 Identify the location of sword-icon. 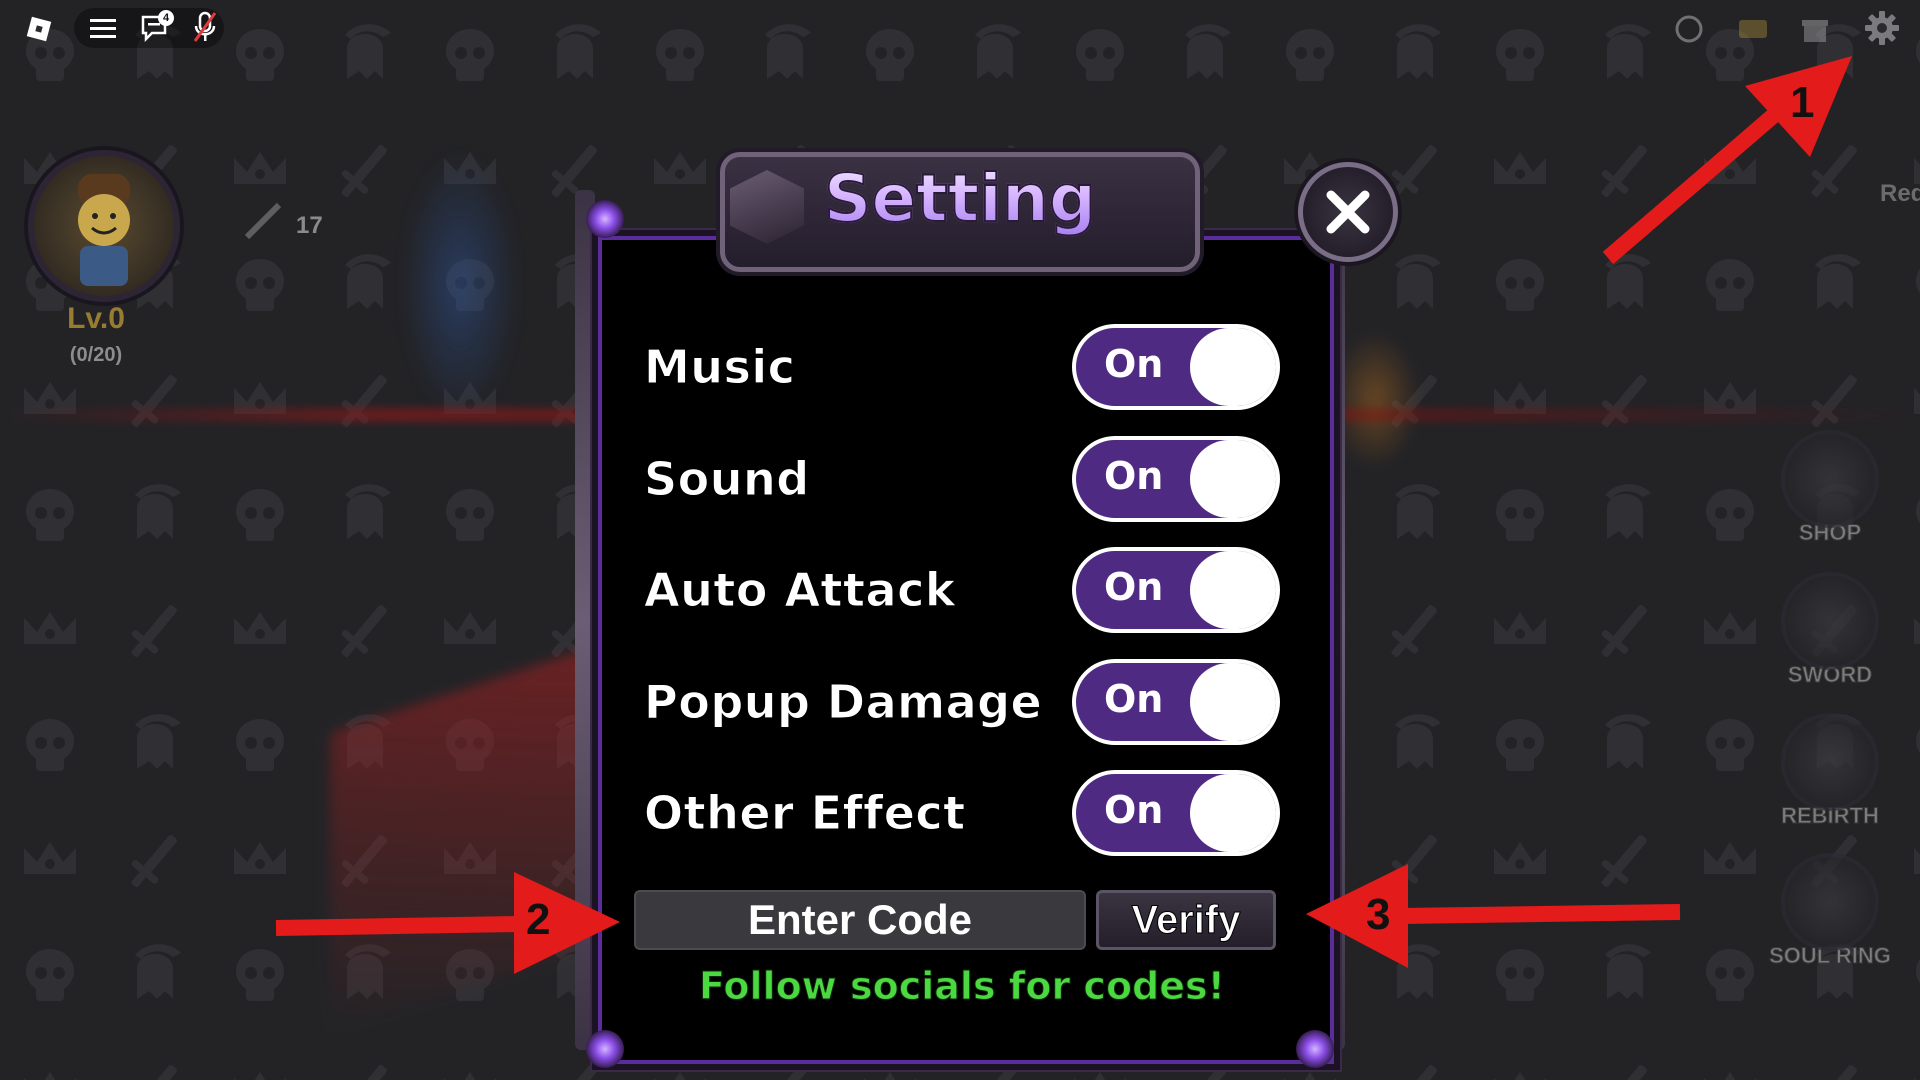
(263, 221).